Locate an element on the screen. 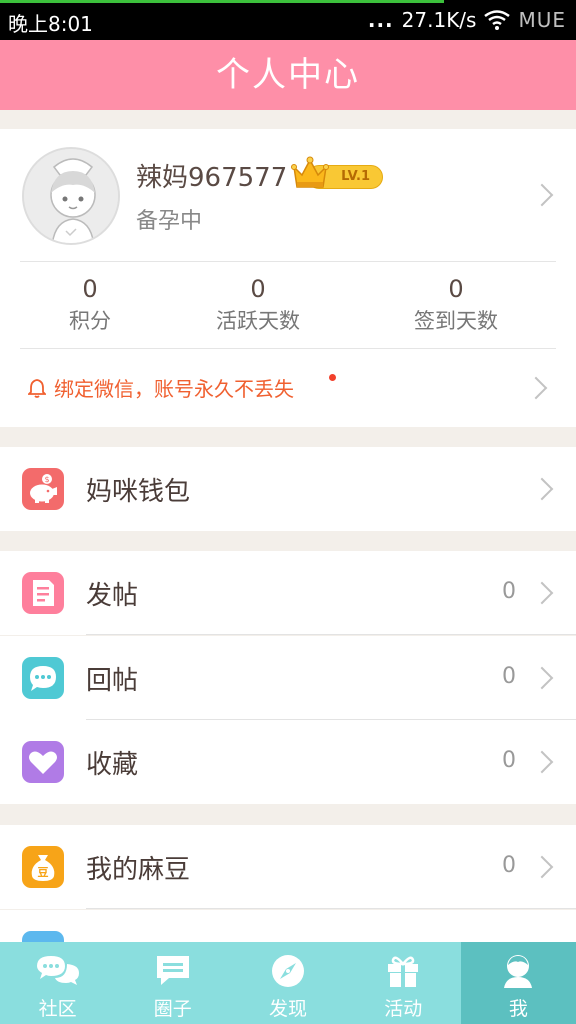 The height and width of the screenshot is (1024, 576). profile-status: 备孕中 is located at coordinates (169, 221).